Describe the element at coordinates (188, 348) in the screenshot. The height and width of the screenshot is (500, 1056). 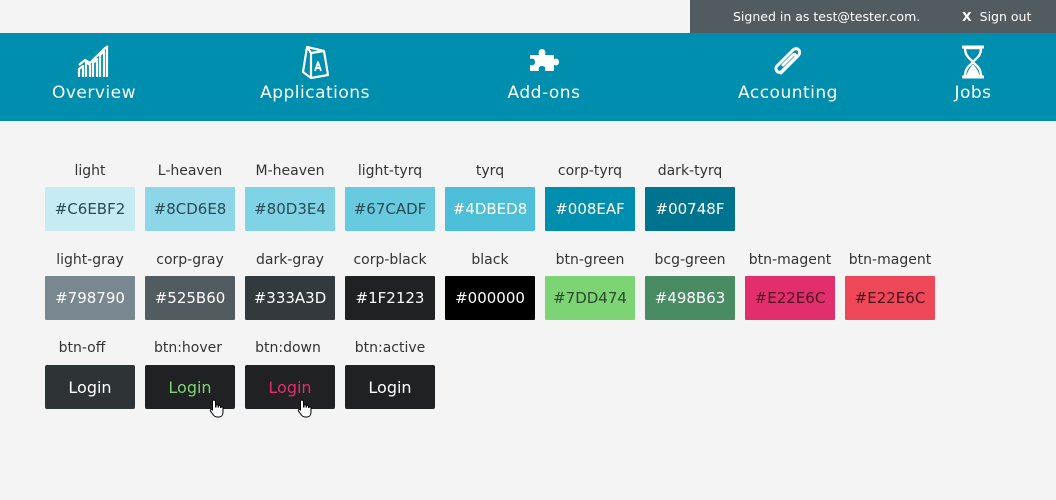
I see `swatch-label: btn:hover` at that location.